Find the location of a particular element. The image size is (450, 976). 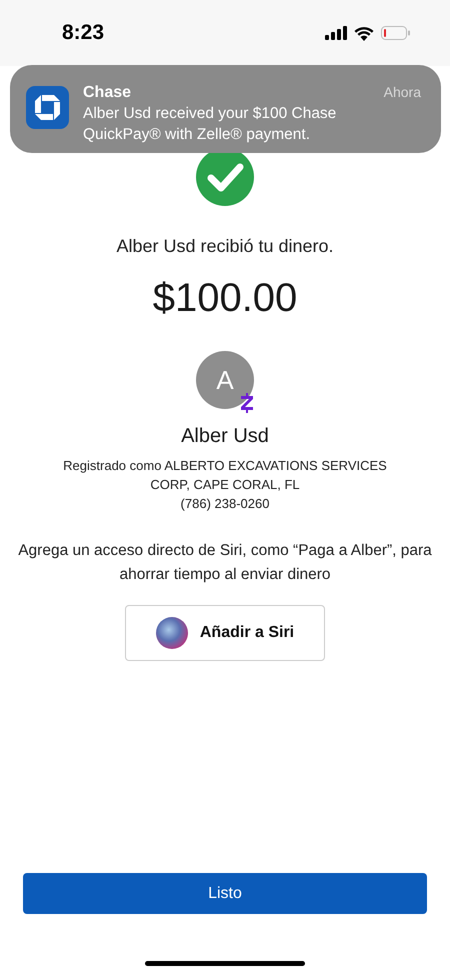

add-to-siri-button: Añadir a Siri is located at coordinates (225, 633).